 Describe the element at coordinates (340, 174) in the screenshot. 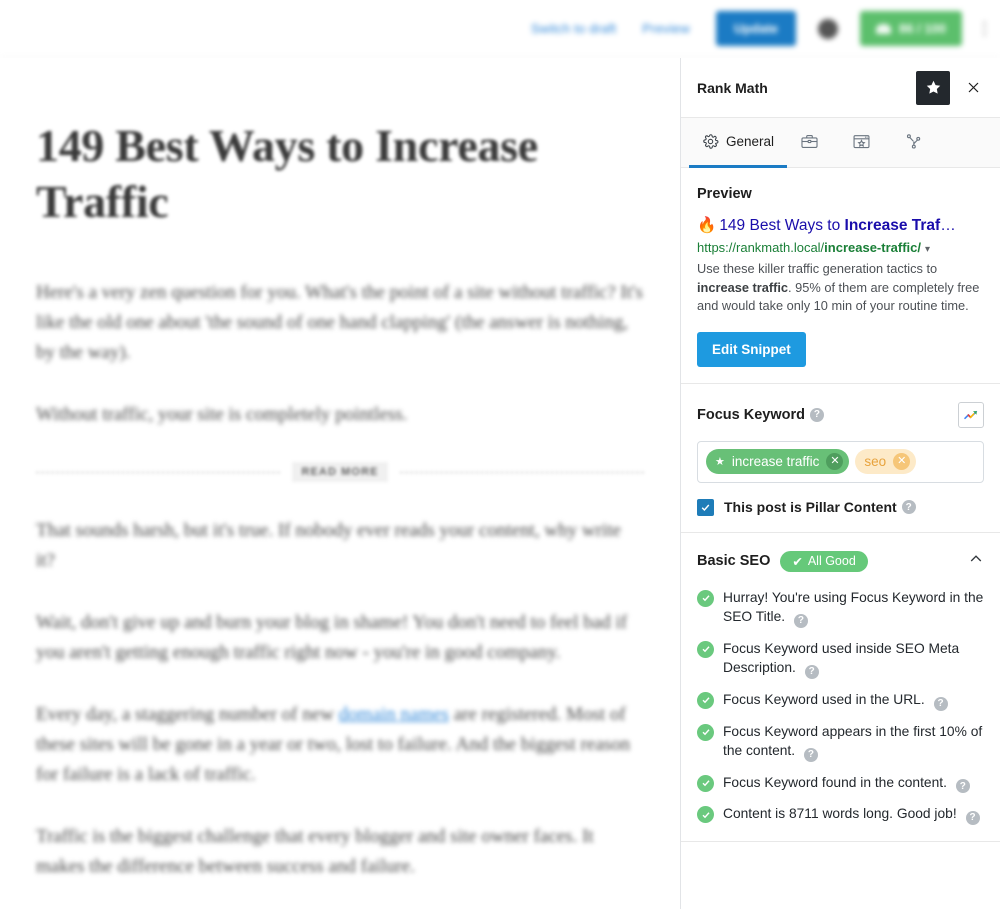

I see `page-title: 149 Best Ways to Increase Traffic` at that location.